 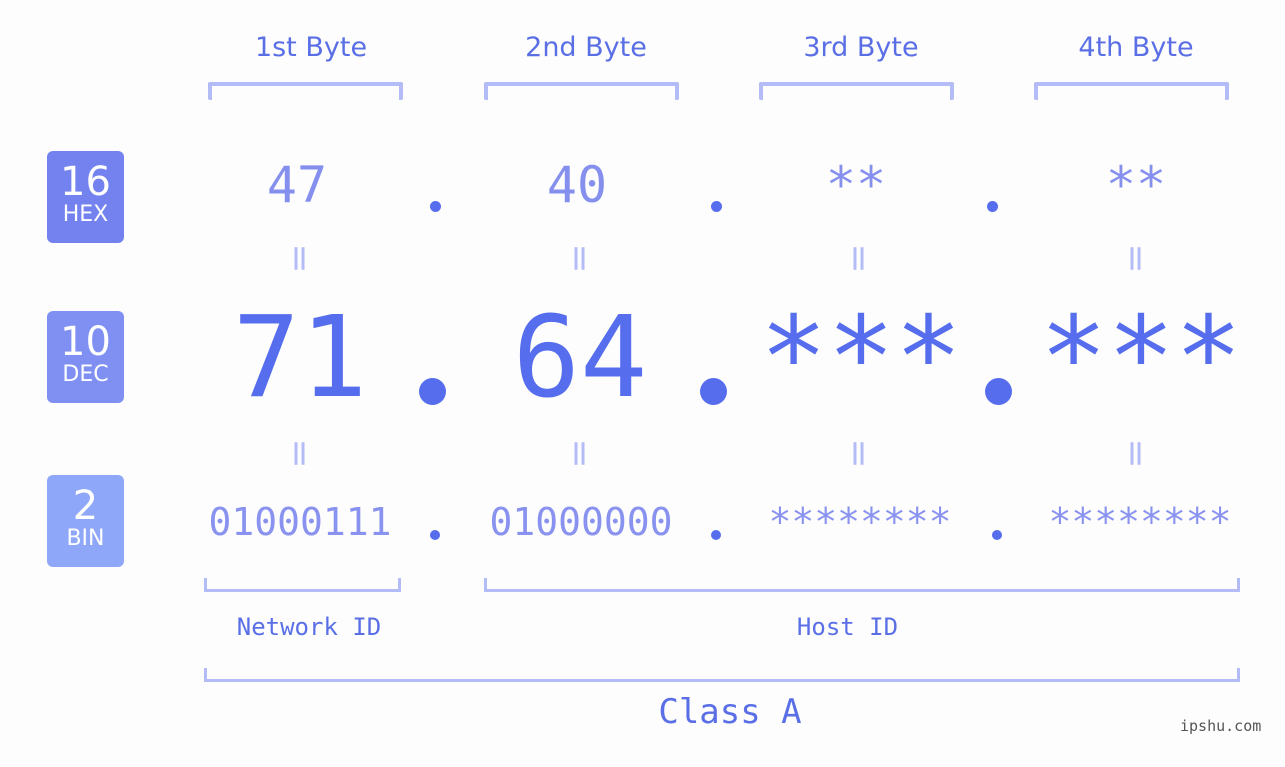 What do you see at coordinates (860, 522) in the screenshot?
I see `bin-byte-3: ********` at bounding box center [860, 522].